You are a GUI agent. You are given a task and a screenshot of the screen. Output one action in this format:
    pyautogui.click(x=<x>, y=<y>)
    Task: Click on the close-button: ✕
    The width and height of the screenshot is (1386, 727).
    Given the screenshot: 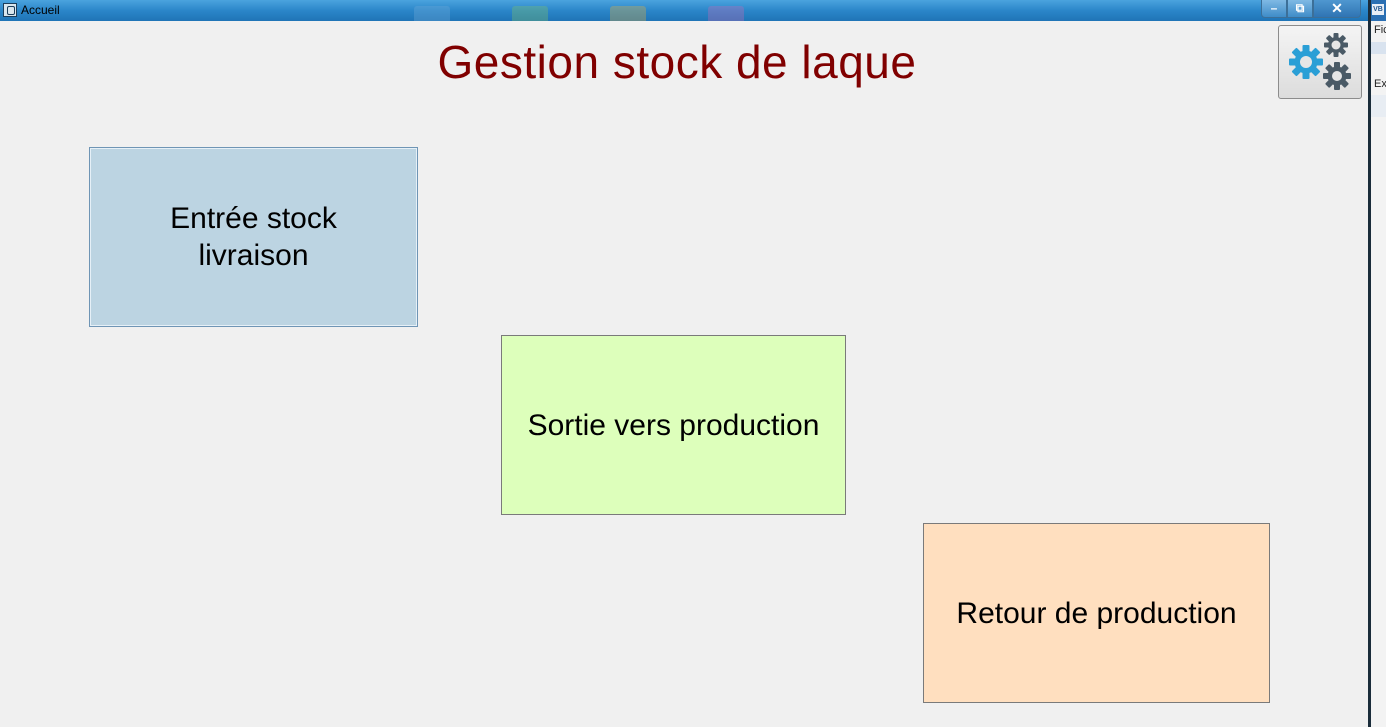 What is the action you would take?
    pyautogui.click(x=1337, y=9)
    